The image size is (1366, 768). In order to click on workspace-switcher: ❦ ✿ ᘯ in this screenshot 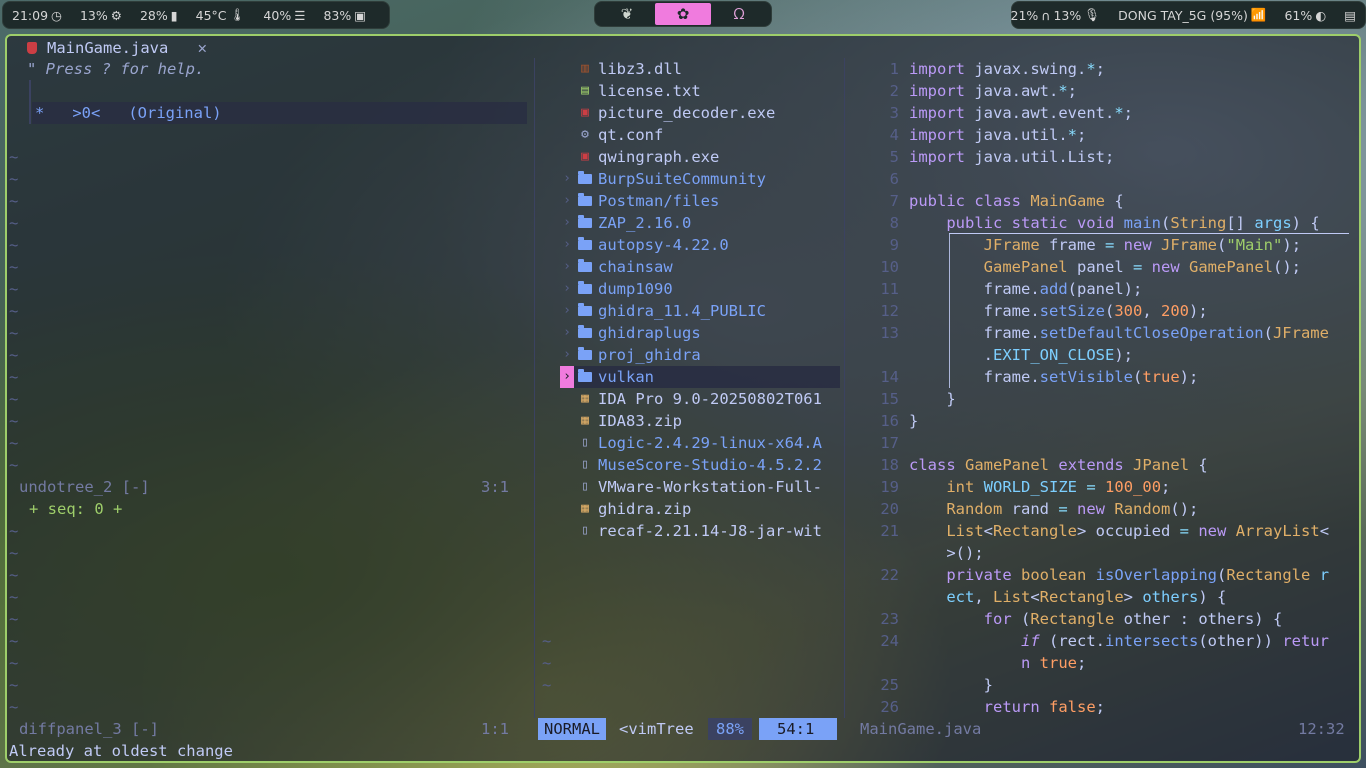, I will do `click(683, 14)`.